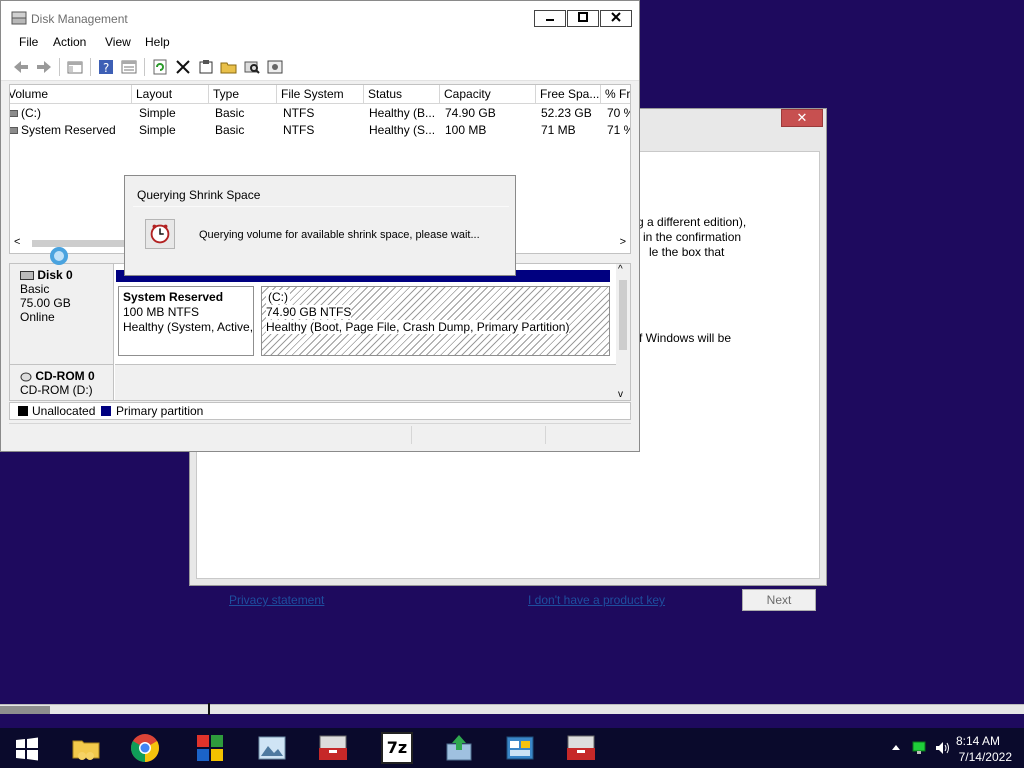 This screenshot has width=1024, height=768. Describe the element at coordinates (19, 18) in the screenshot. I see `disk-management-icon` at that location.